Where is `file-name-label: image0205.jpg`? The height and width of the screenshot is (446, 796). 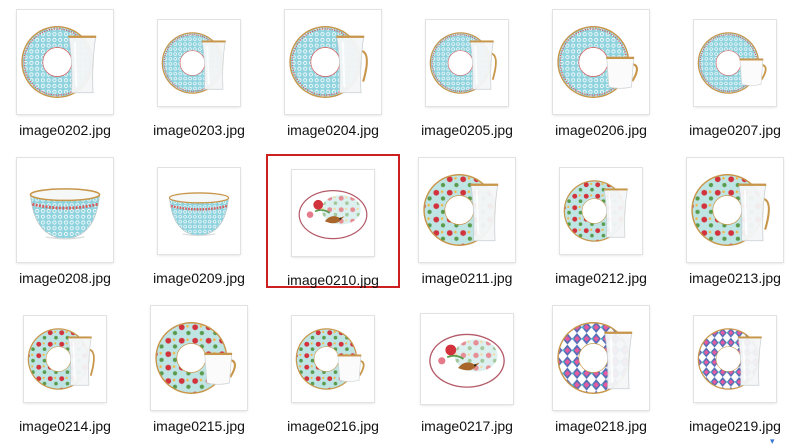
file-name-label: image0205.jpg is located at coordinates (467, 130).